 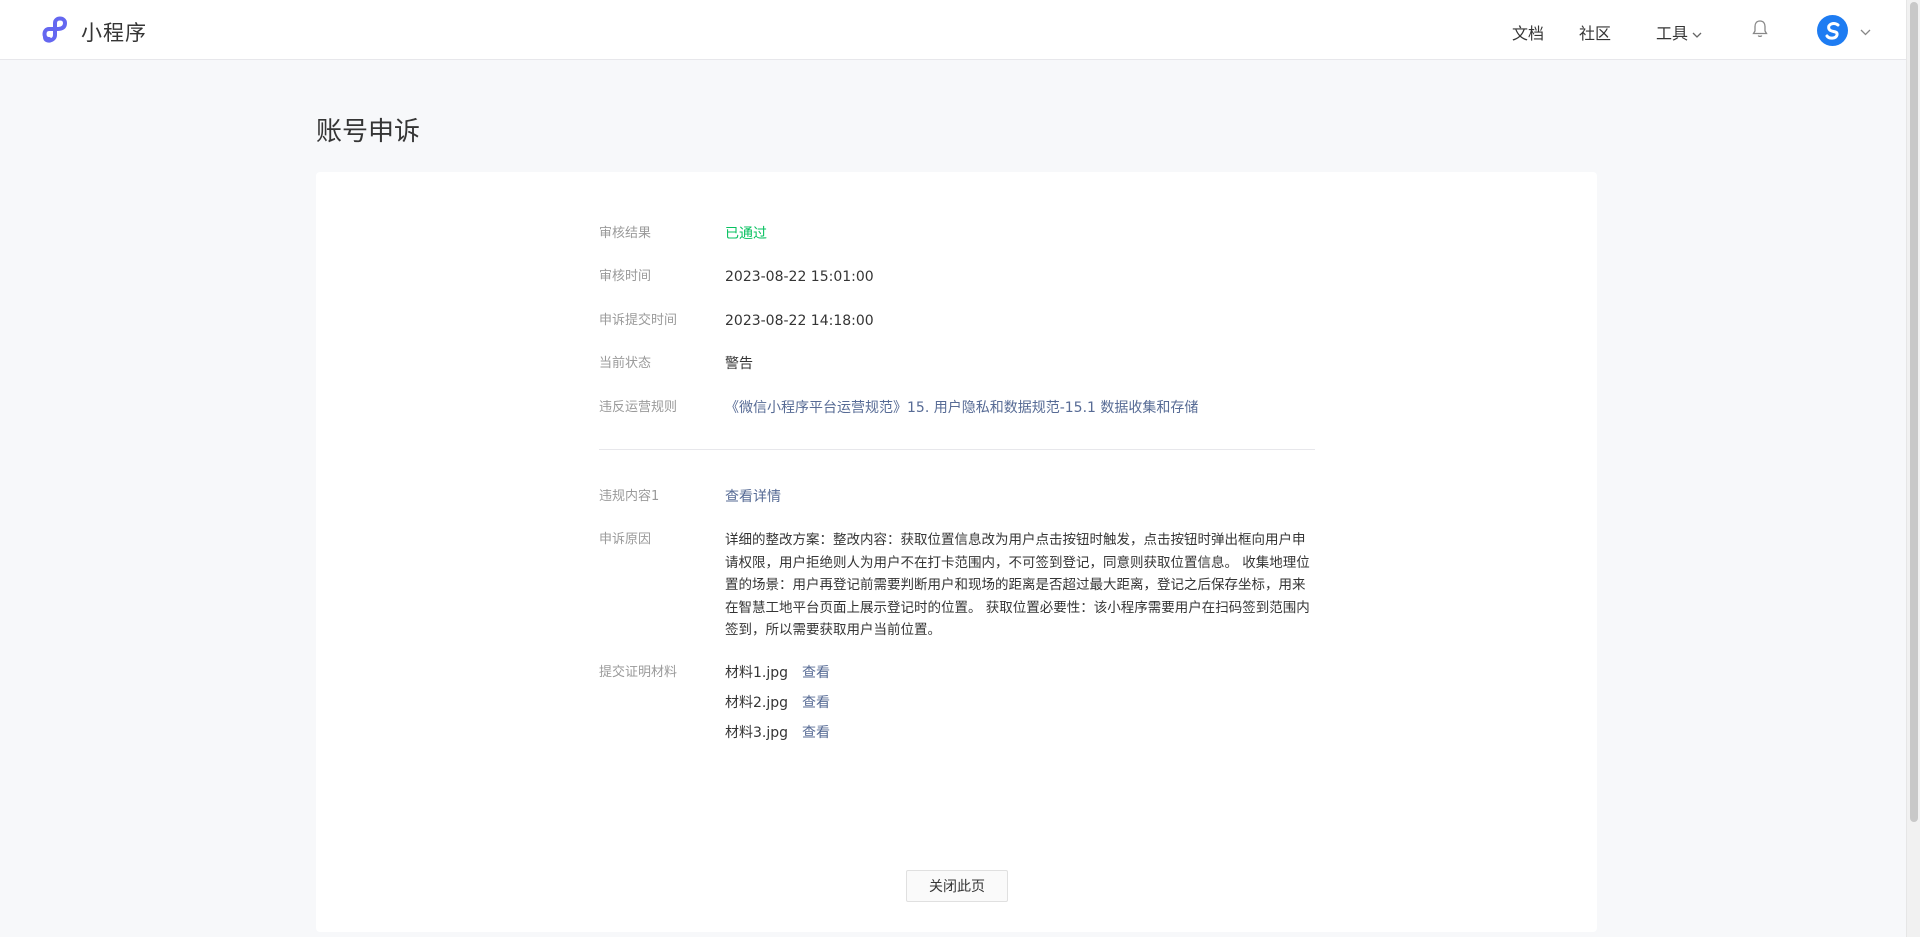 I want to click on scrollbar, so click(x=1913, y=468).